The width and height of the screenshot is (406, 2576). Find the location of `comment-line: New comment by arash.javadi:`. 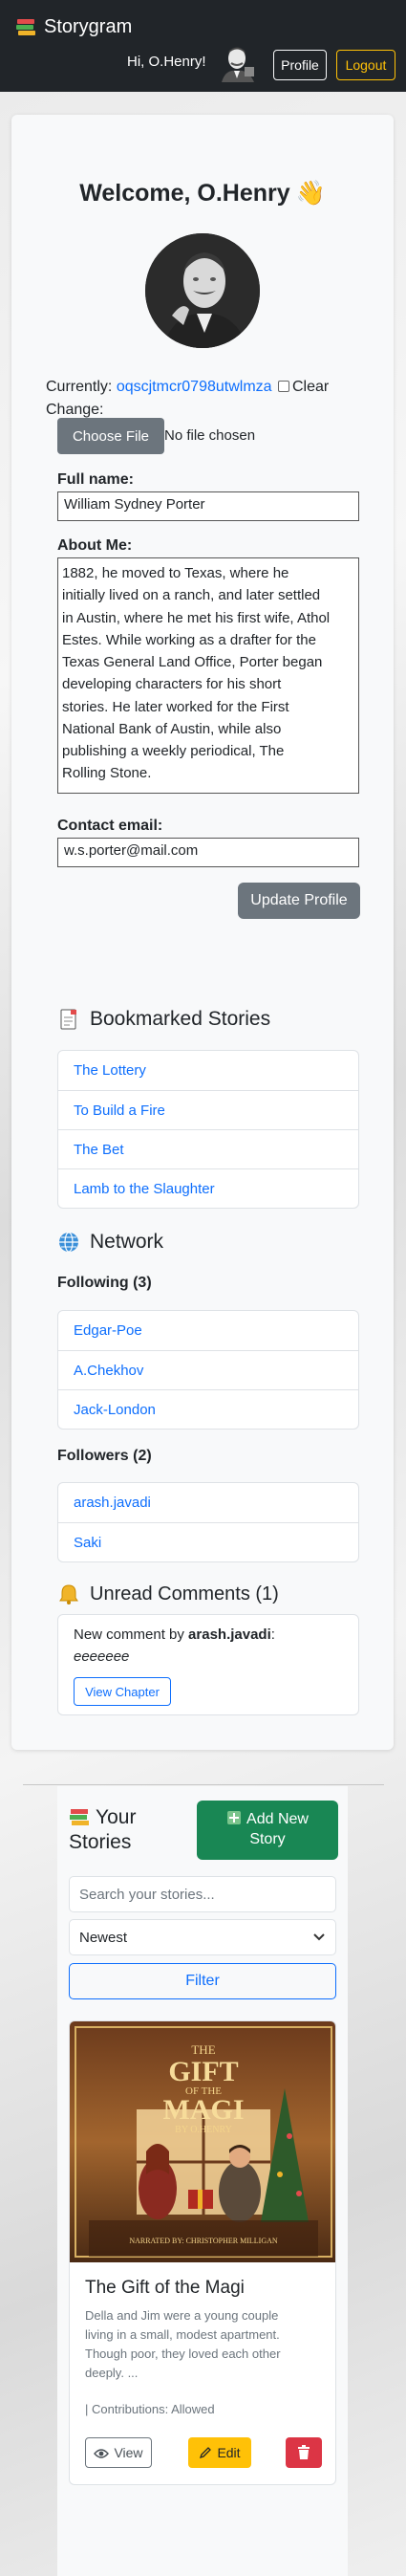

comment-line: New comment by arash.javadi: is located at coordinates (174, 1634).